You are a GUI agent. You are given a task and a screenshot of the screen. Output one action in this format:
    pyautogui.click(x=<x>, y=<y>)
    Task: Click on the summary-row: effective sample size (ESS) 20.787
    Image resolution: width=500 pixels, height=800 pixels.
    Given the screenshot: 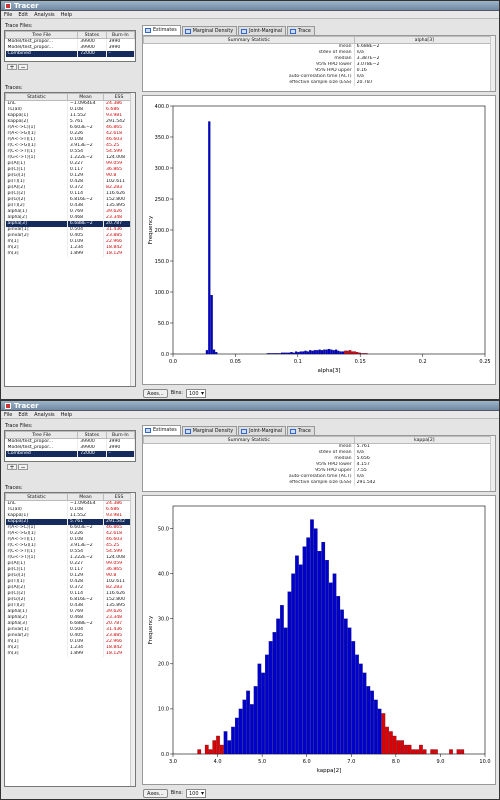 What is the action you would take?
    pyautogui.click(x=319, y=82)
    